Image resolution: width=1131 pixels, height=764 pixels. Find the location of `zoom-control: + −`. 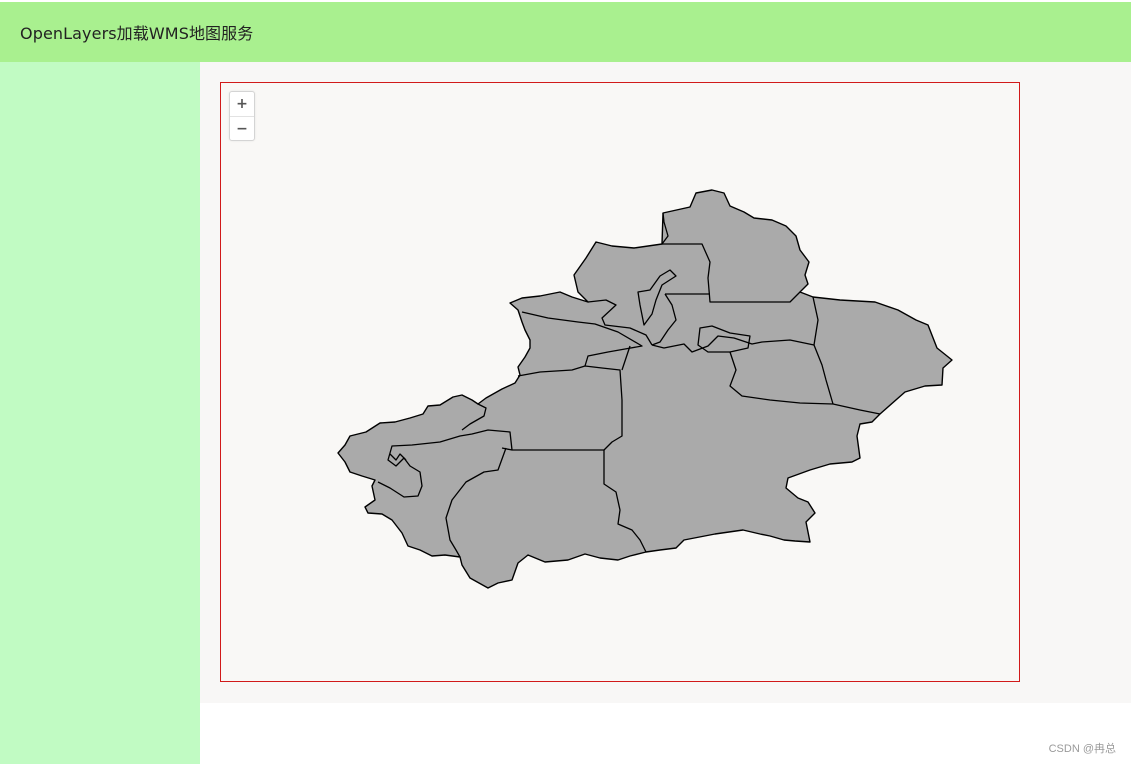

zoom-control: + − is located at coordinates (242, 116).